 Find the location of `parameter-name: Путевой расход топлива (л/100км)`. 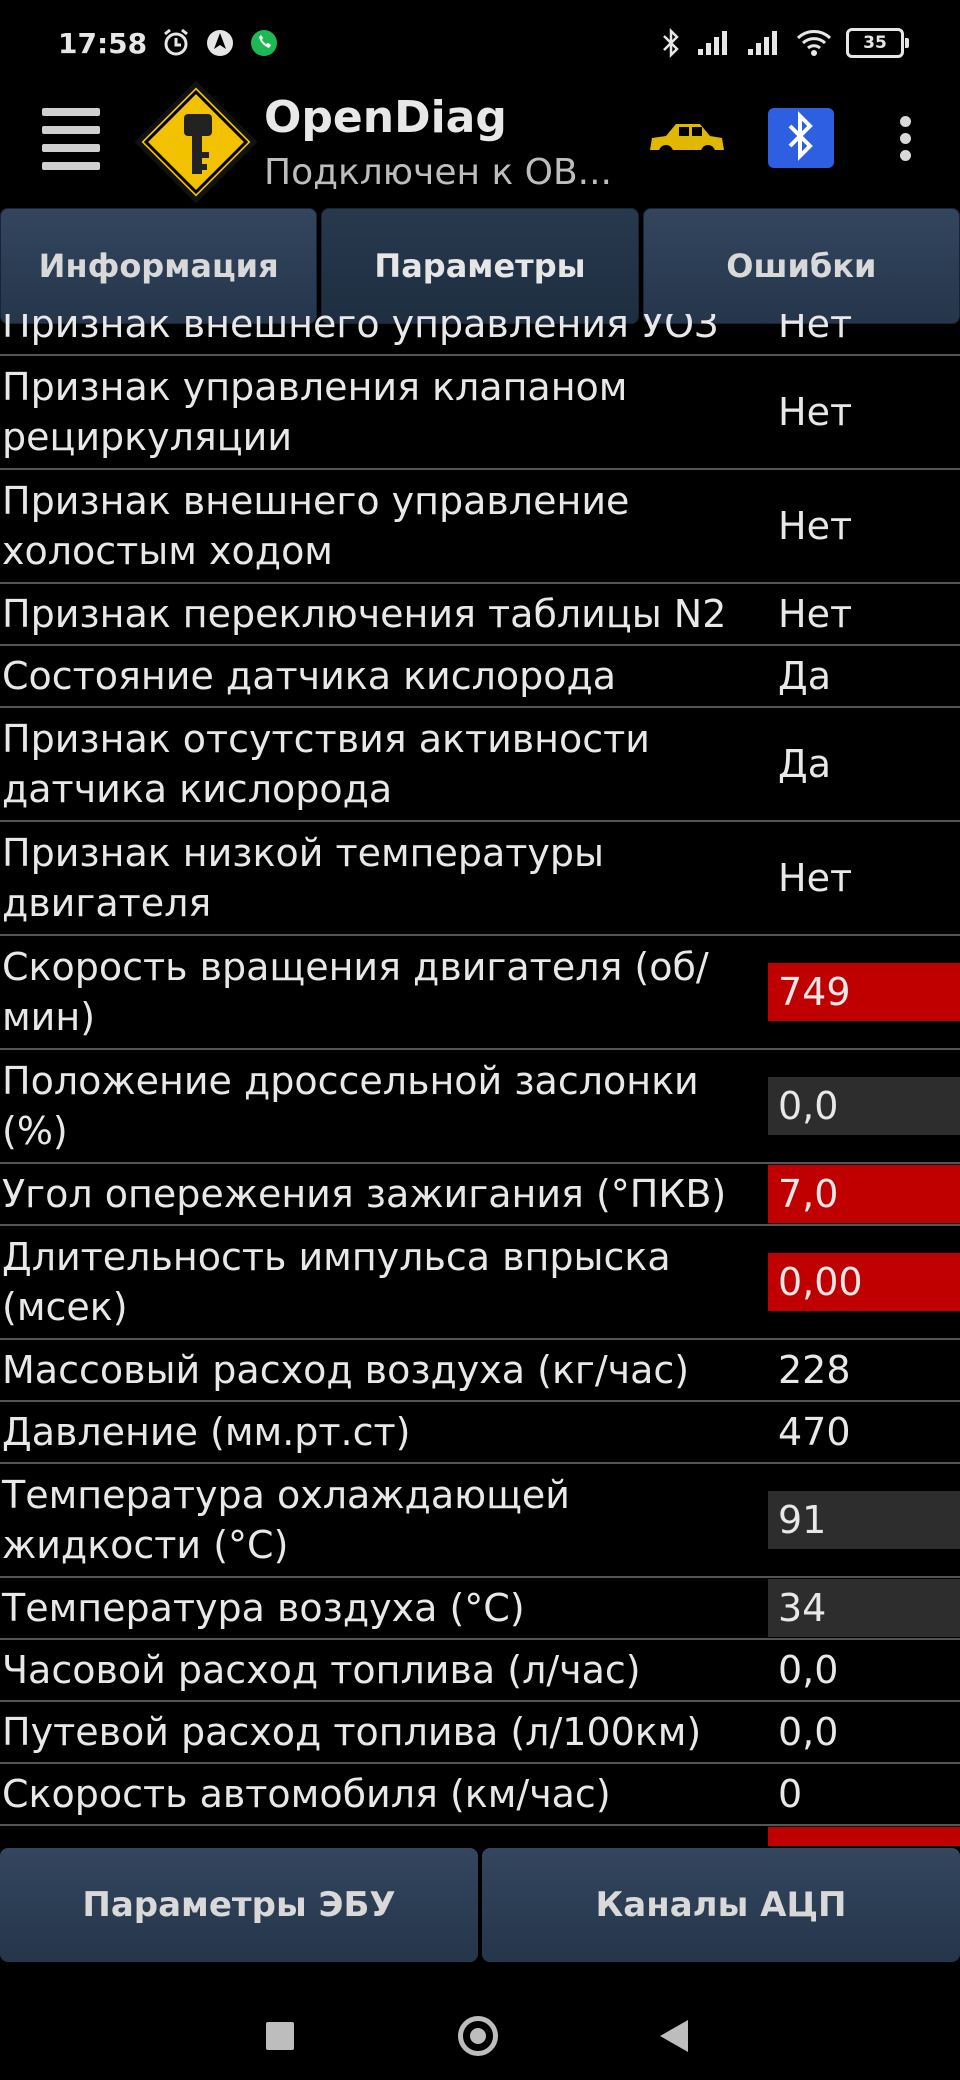

parameter-name: Путевой расход топлива (л/100км) is located at coordinates (352, 1732).